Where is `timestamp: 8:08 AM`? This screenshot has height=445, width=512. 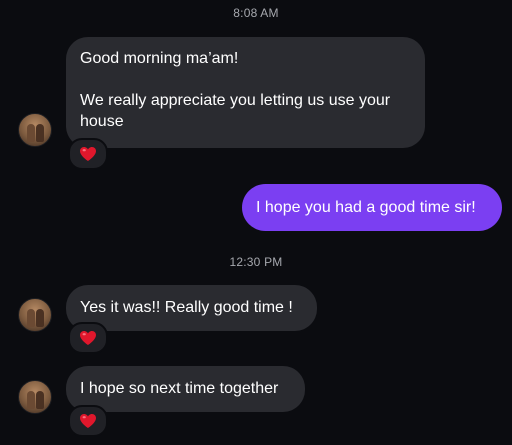 timestamp: 8:08 AM is located at coordinates (256, 13).